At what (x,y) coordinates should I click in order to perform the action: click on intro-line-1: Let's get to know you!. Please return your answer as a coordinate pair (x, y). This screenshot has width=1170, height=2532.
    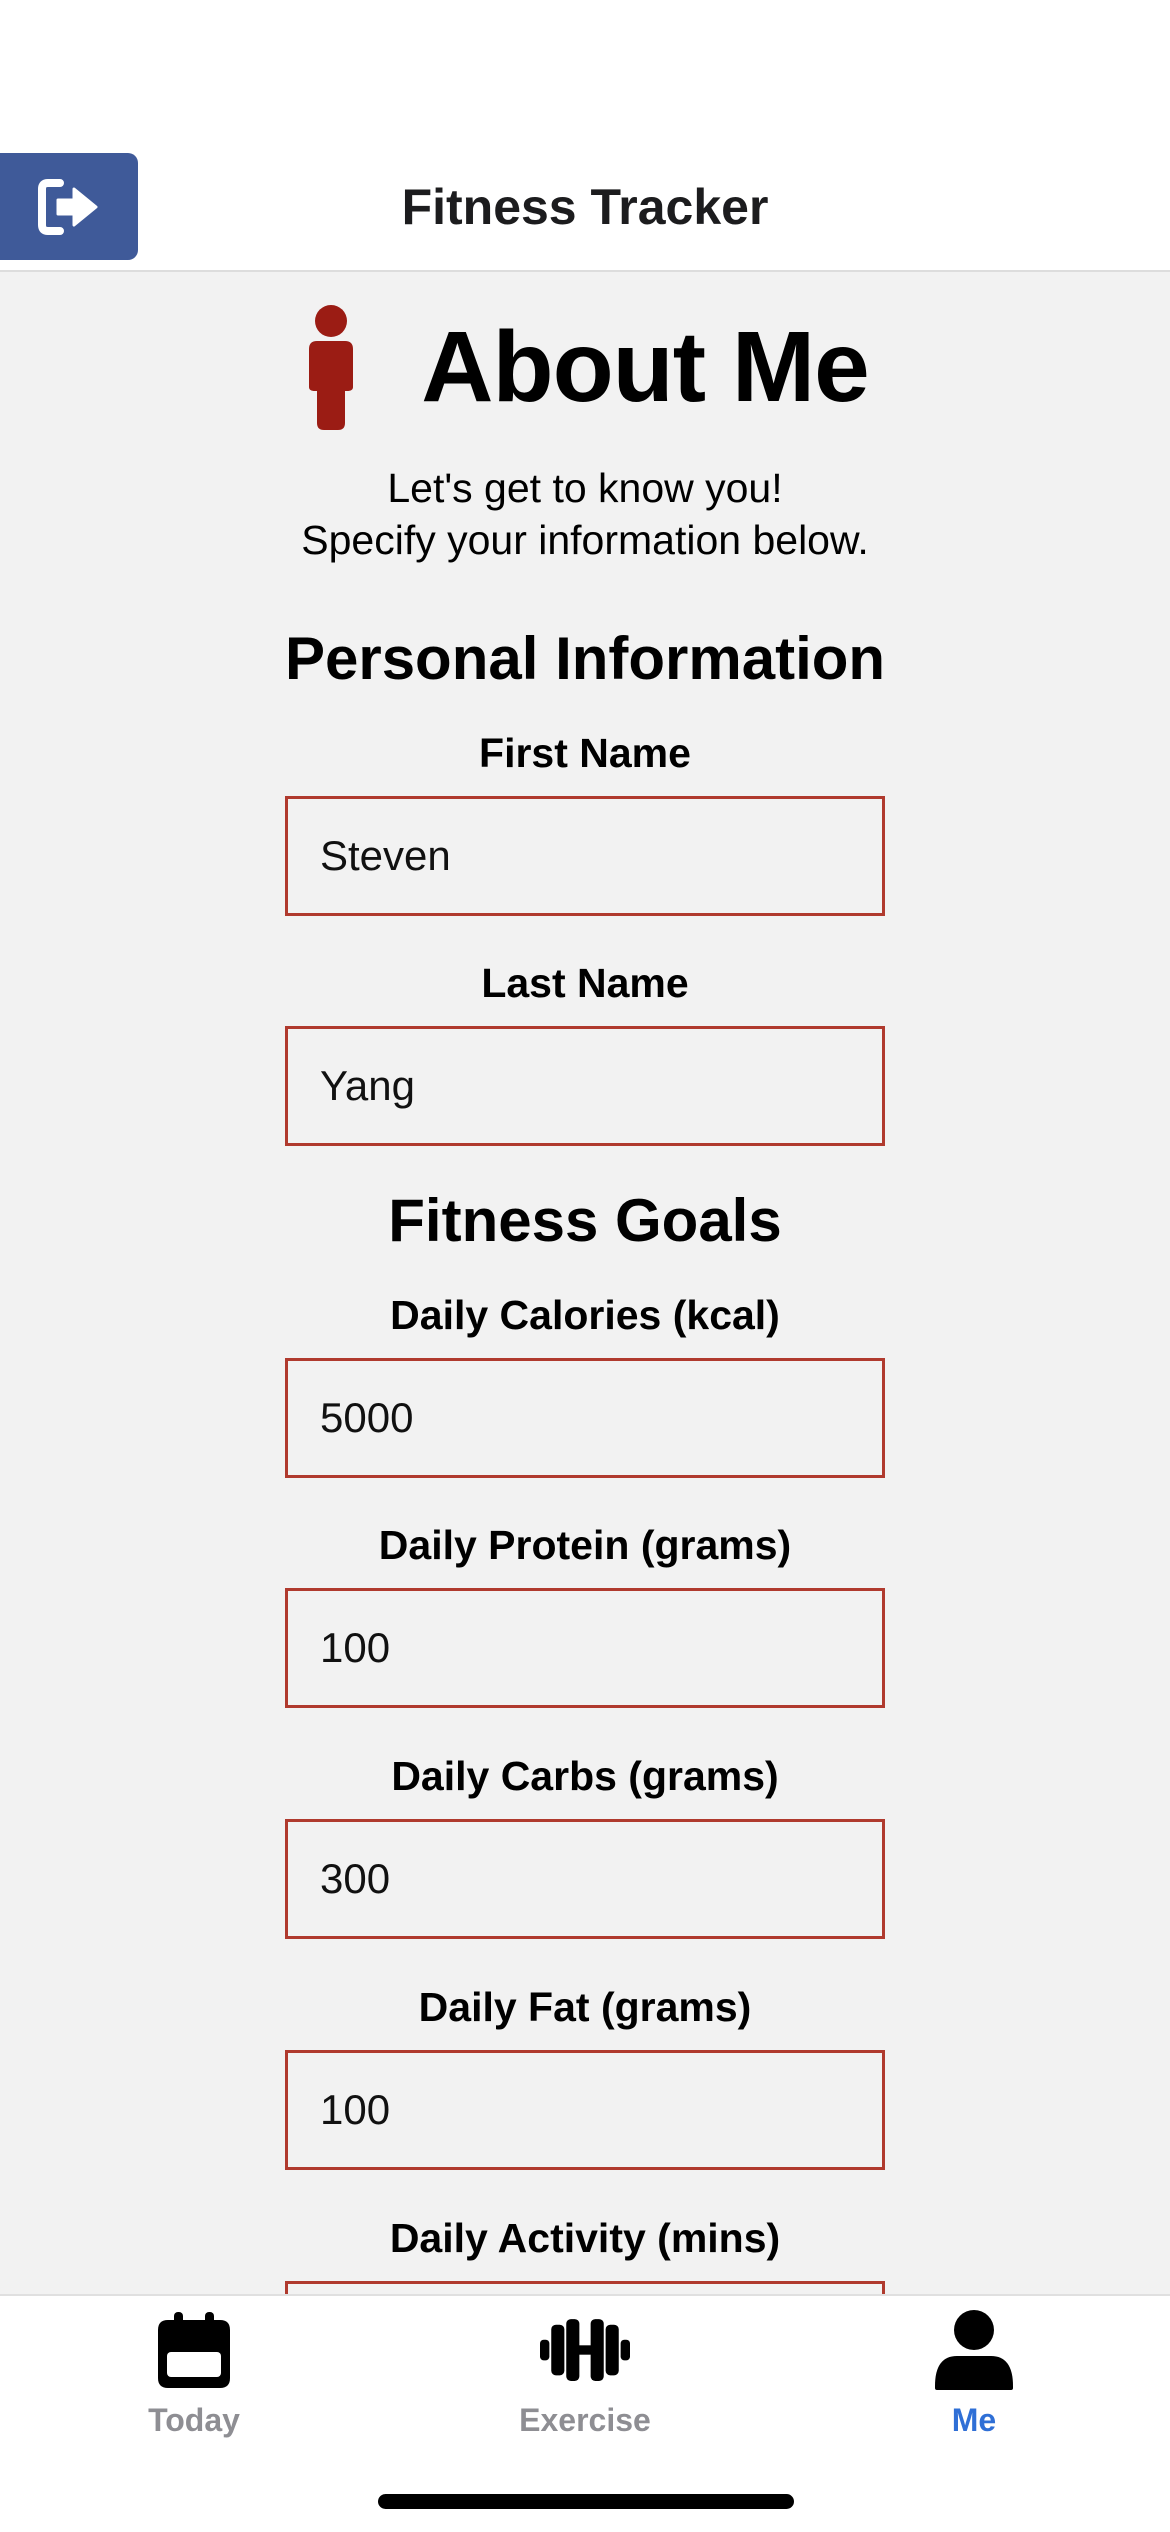
    Looking at the image, I should click on (585, 488).